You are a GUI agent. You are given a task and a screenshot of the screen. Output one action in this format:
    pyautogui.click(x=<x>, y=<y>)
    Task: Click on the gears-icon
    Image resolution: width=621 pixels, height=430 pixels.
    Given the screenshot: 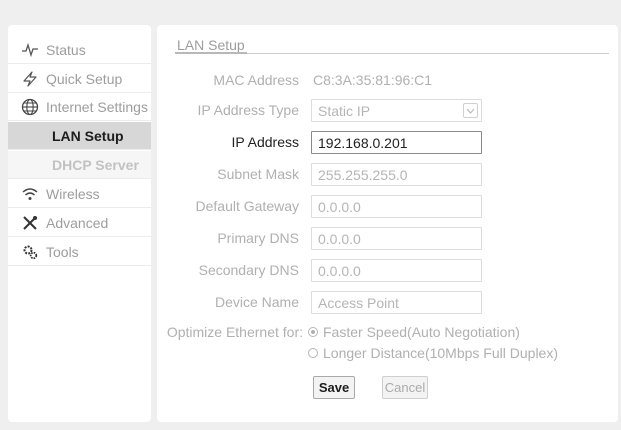 What is the action you would take?
    pyautogui.click(x=30, y=252)
    